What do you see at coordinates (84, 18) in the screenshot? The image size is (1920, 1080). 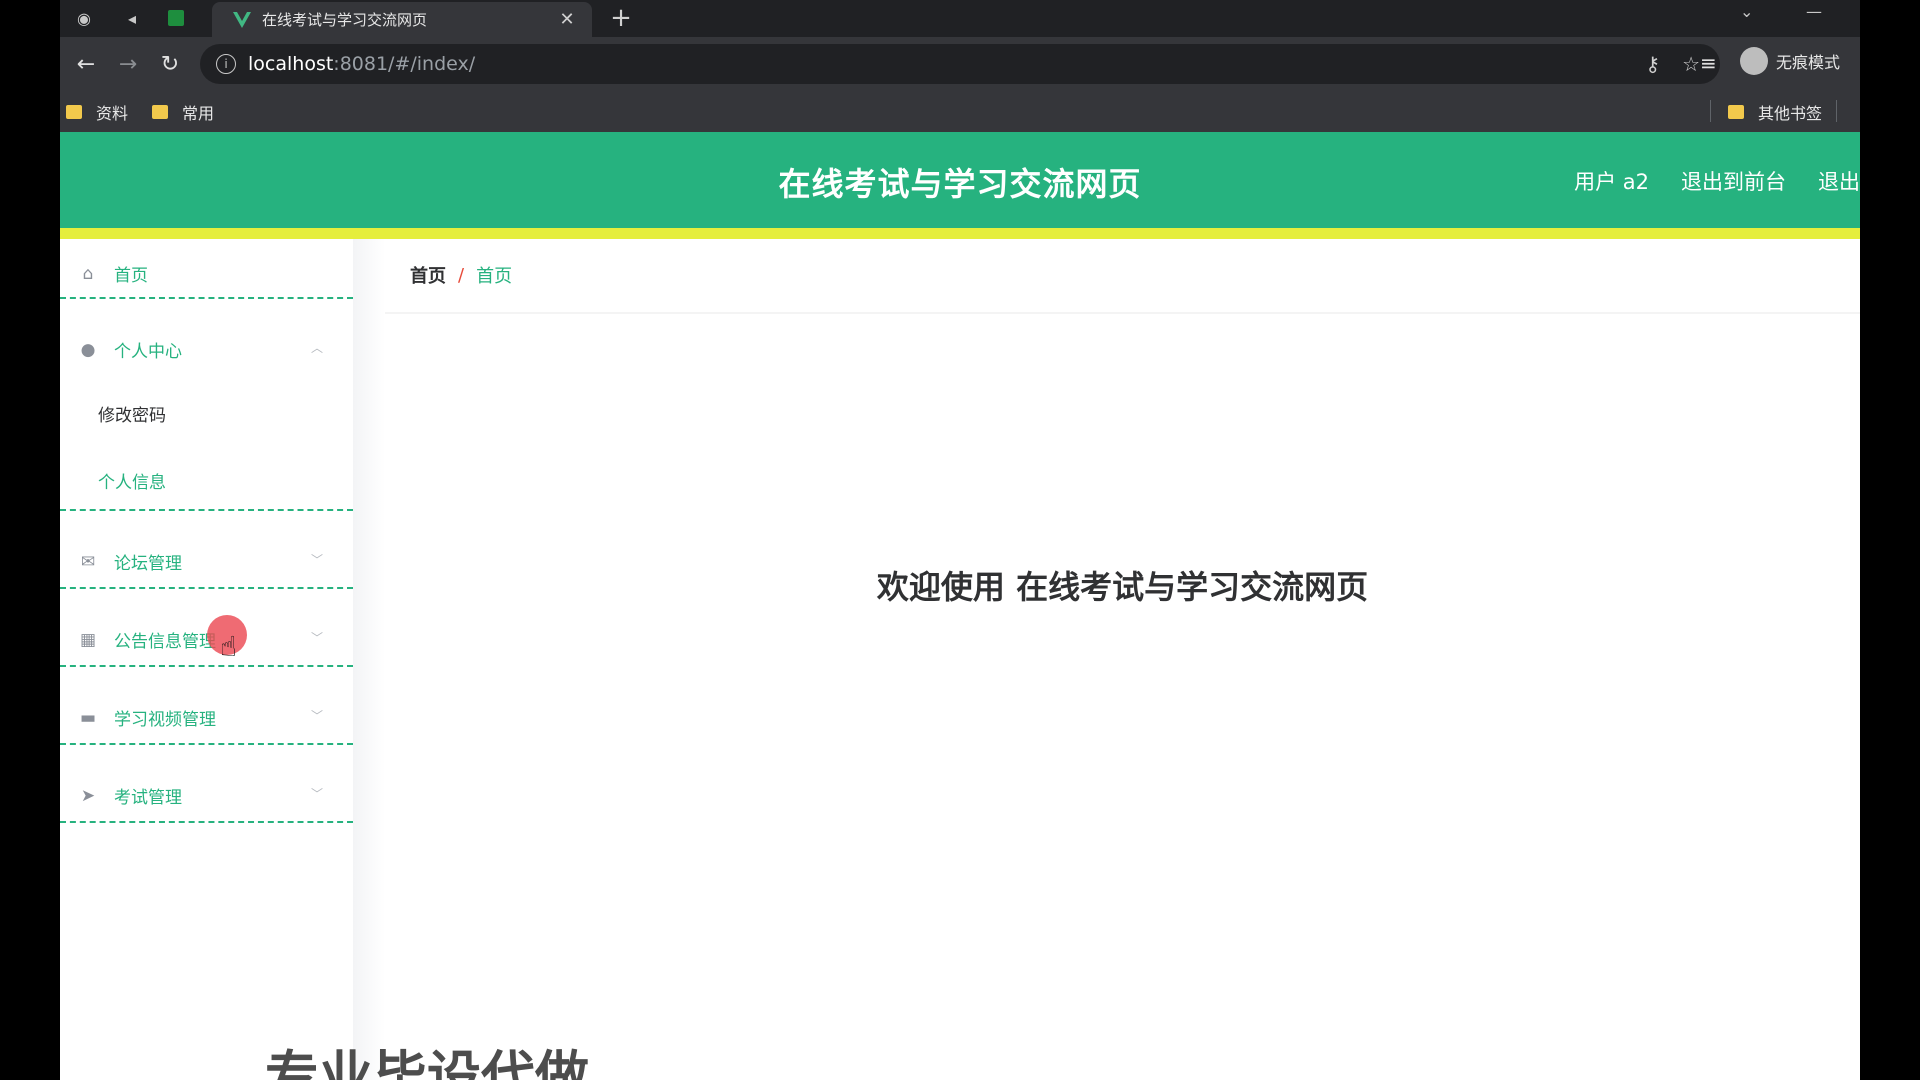 I see `browser-menu-icon: ◉` at bounding box center [84, 18].